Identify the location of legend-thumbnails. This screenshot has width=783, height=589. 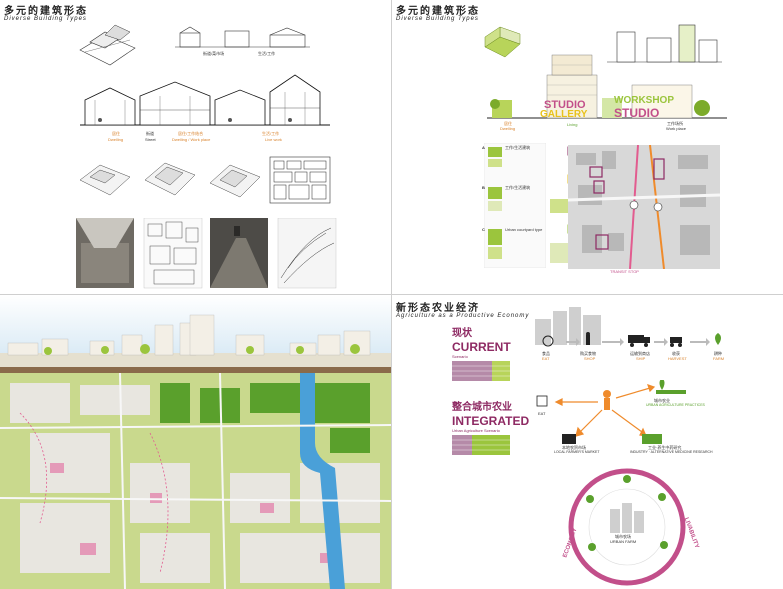
(515, 205).